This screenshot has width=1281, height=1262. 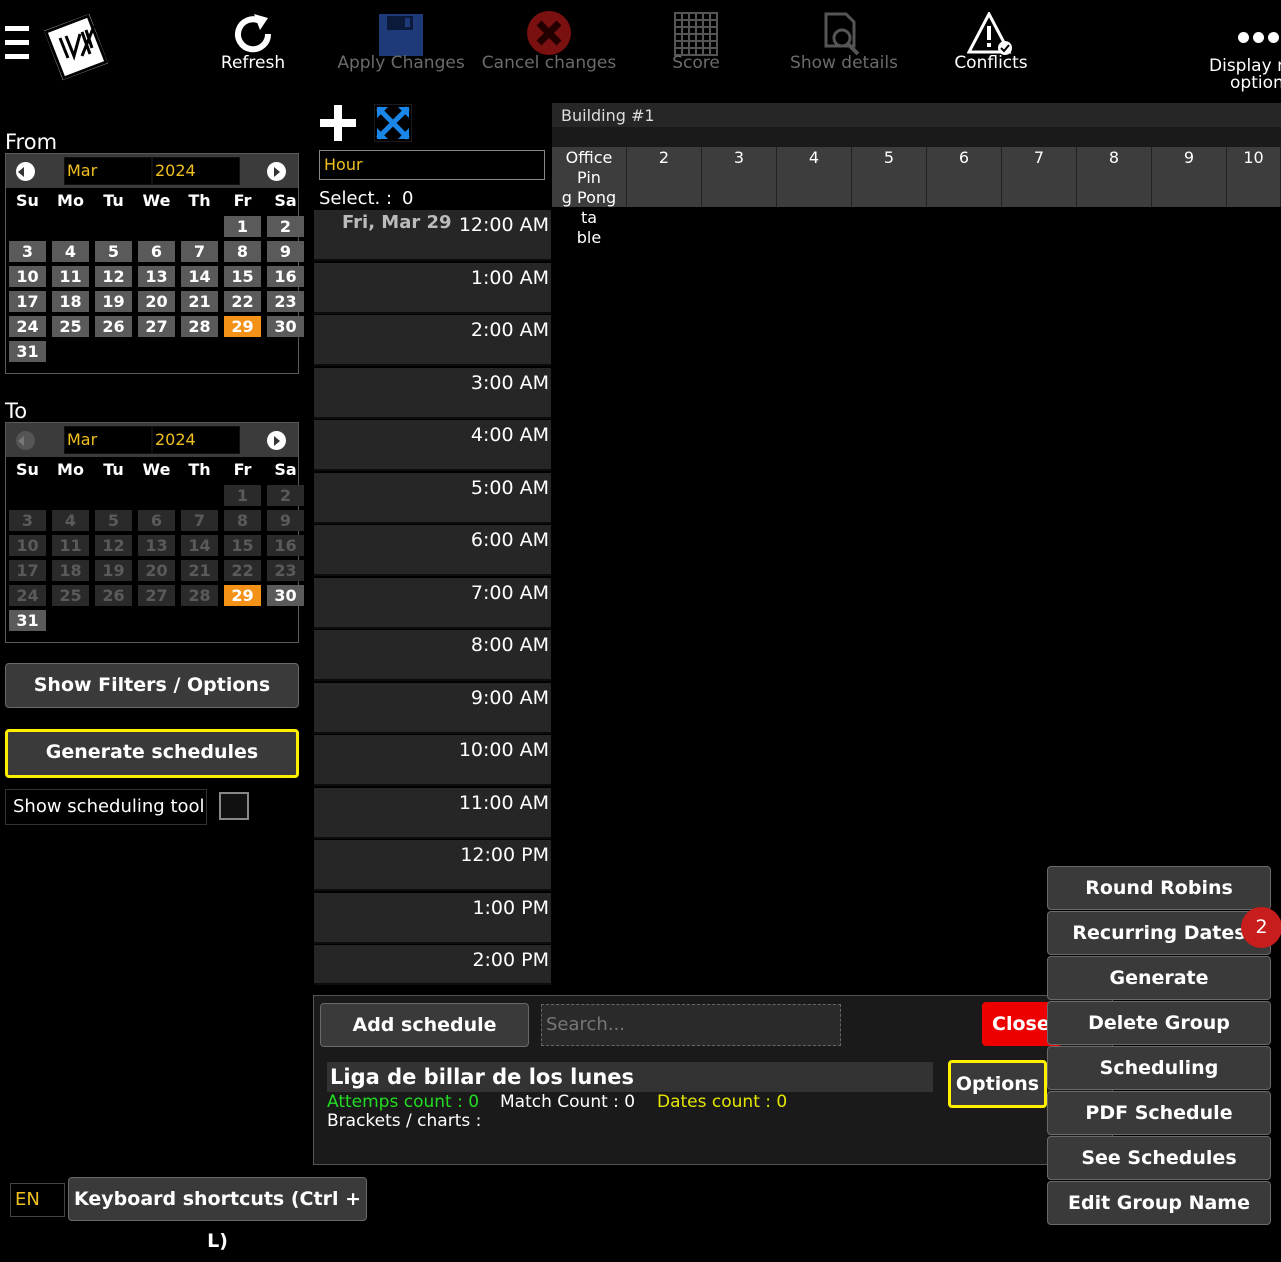 What do you see at coordinates (285, 301) in the screenshot?
I see `day-cell: 23` at bounding box center [285, 301].